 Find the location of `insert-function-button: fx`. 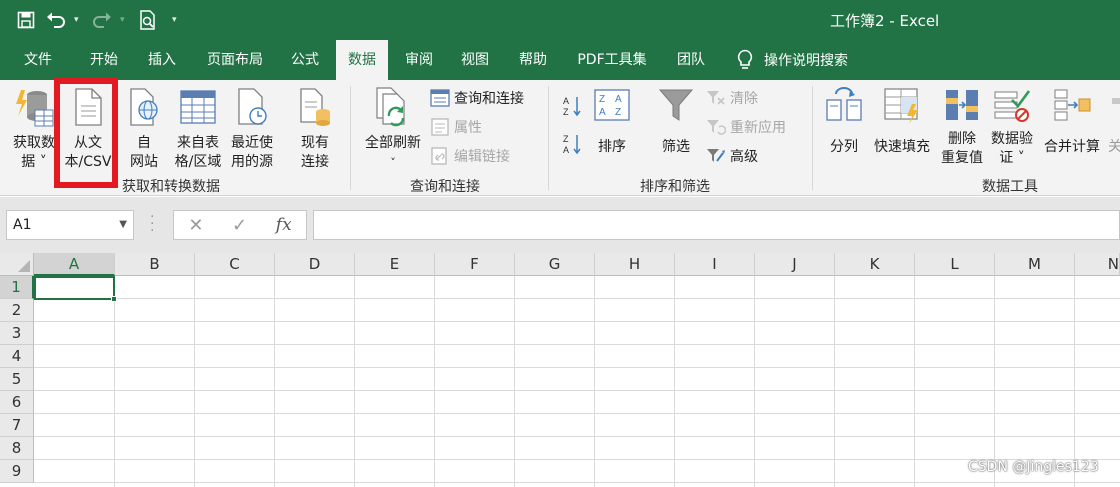

insert-function-button: fx is located at coordinates (284, 225).